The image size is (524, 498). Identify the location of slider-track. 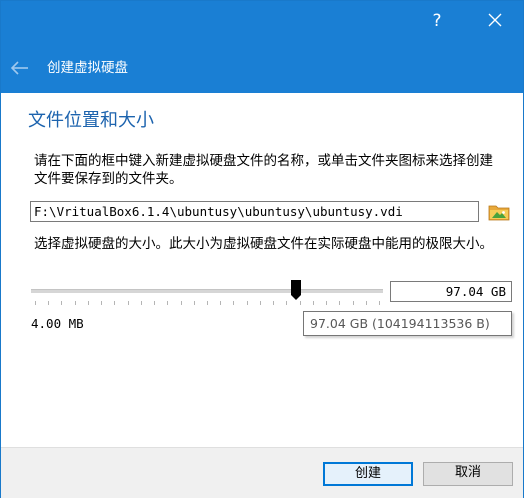
(207, 291).